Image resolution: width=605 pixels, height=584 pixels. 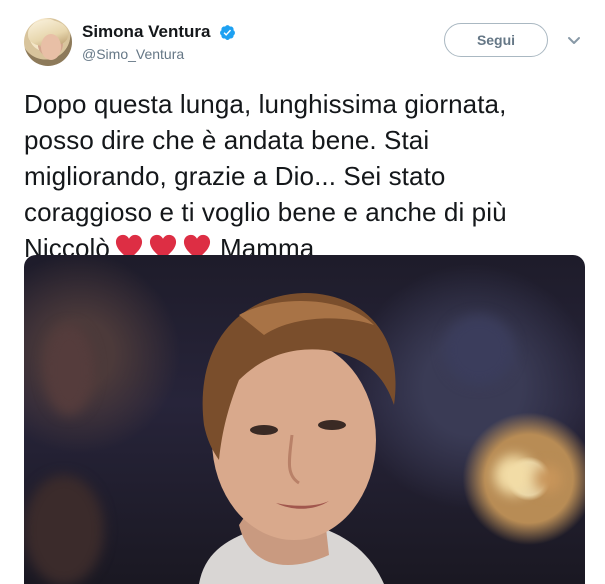 What do you see at coordinates (306, 44) in the screenshot?
I see `tweet-header: Simona Ventura @Simo_Ventura Segui` at bounding box center [306, 44].